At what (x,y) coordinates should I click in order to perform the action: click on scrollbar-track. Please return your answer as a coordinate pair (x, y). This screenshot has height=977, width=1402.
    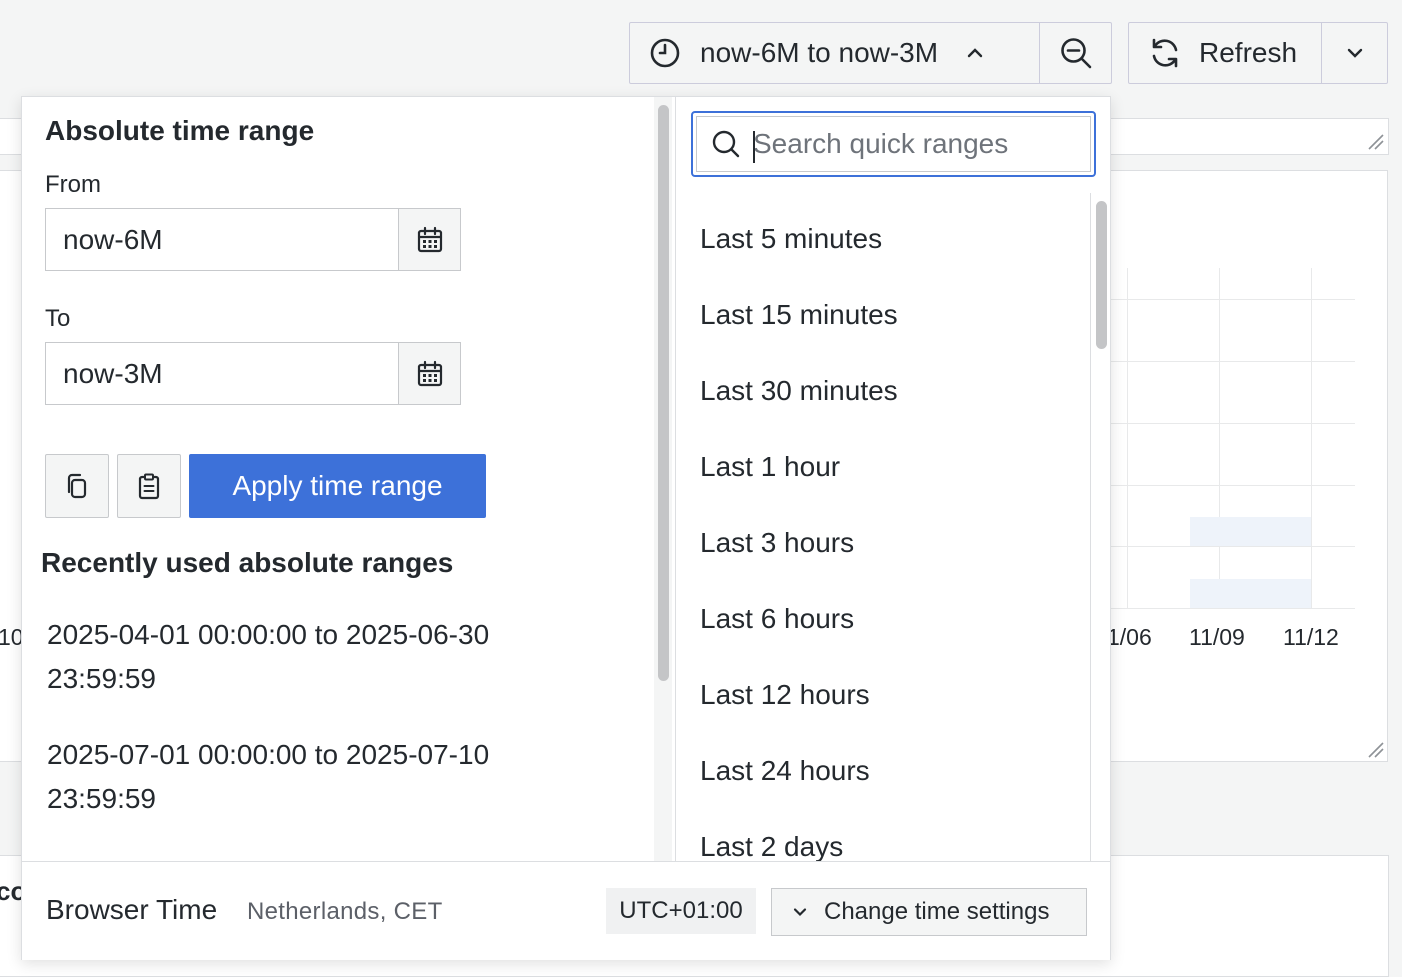
    Looking at the image, I should click on (1090, 527).